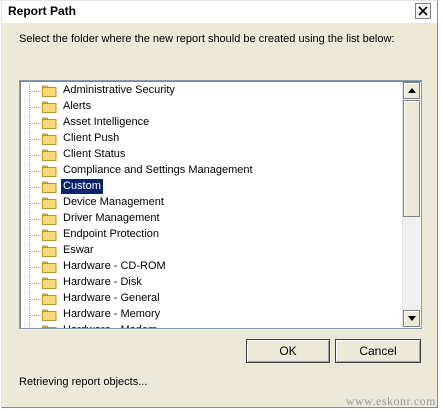  What do you see at coordinates (210, 299) in the screenshot?
I see `tree-item: Hardware - General` at bounding box center [210, 299].